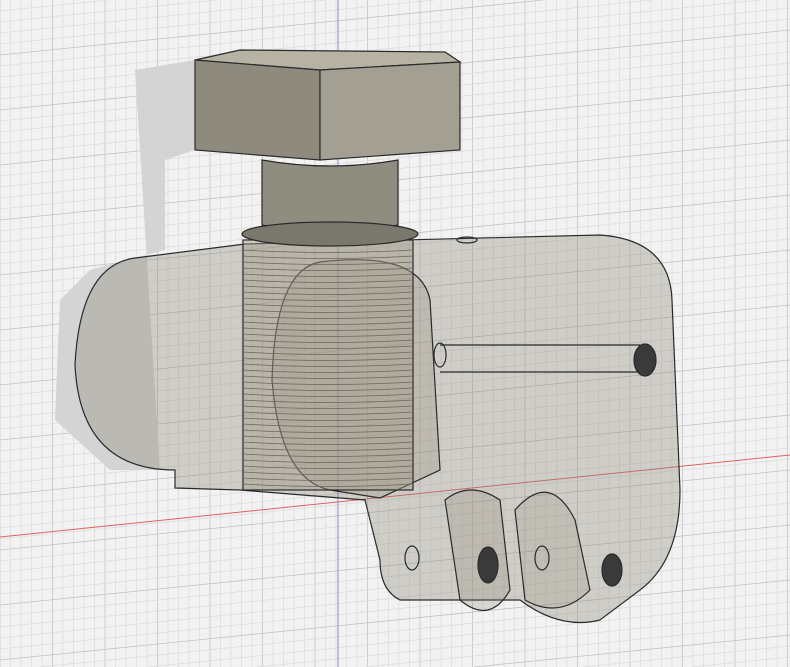 The height and width of the screenshot is (667, 790). I want to click on cap-front, so click(257, 110).